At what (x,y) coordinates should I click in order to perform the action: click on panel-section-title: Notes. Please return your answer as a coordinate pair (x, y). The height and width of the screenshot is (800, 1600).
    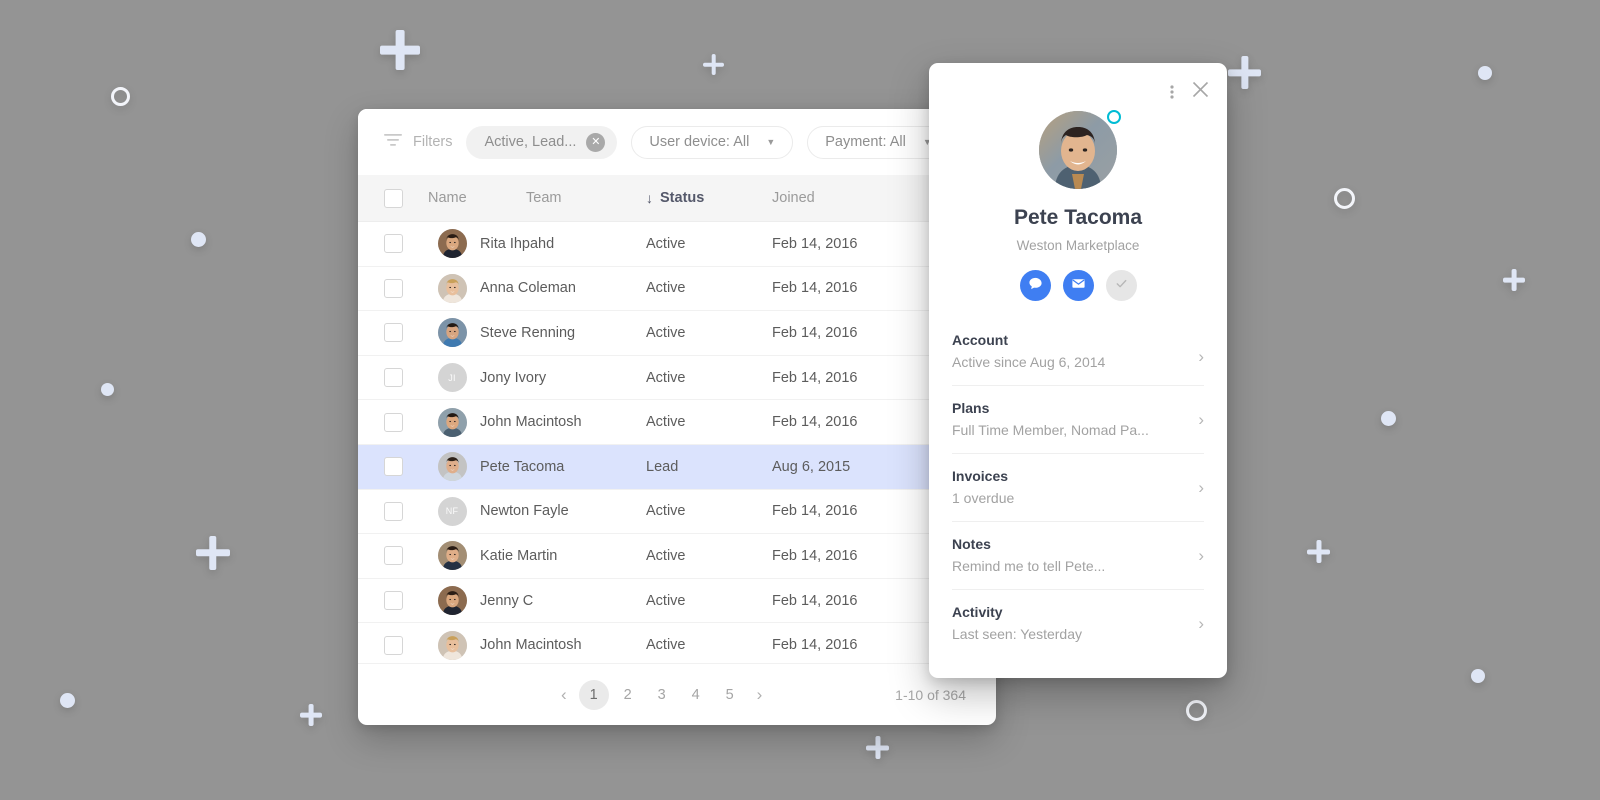
    Looking at the image, I should click on (971, 544).